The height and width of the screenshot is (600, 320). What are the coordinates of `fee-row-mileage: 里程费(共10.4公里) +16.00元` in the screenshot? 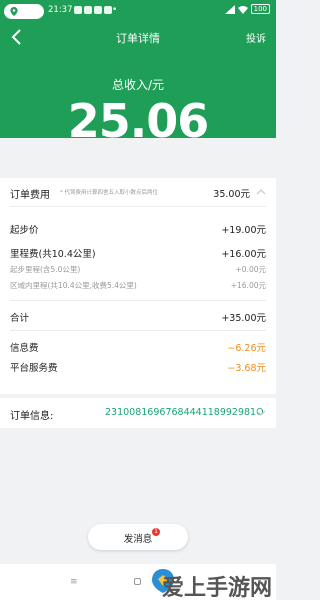 It's located at (138, 254).